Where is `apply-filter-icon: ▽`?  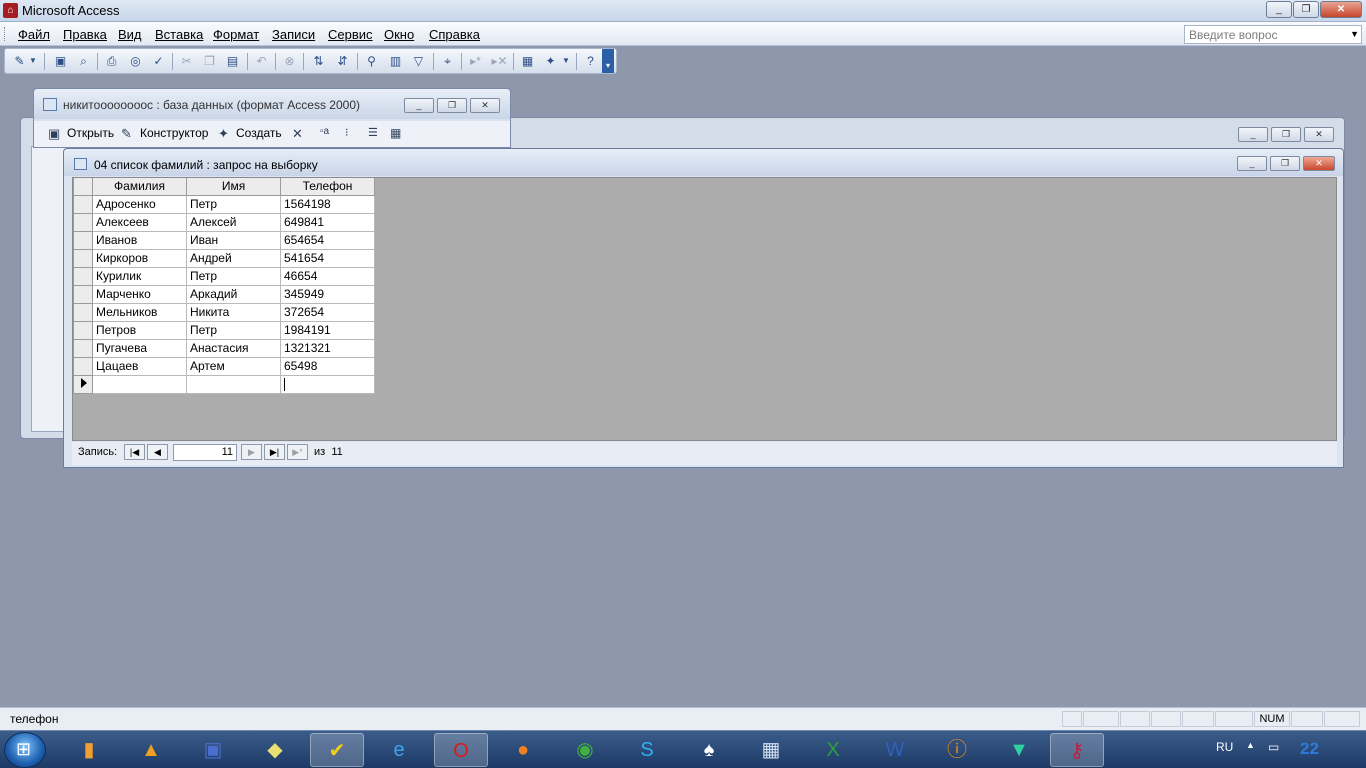 apply-filter-icon: ▽ is located at coordinates (418, 61).